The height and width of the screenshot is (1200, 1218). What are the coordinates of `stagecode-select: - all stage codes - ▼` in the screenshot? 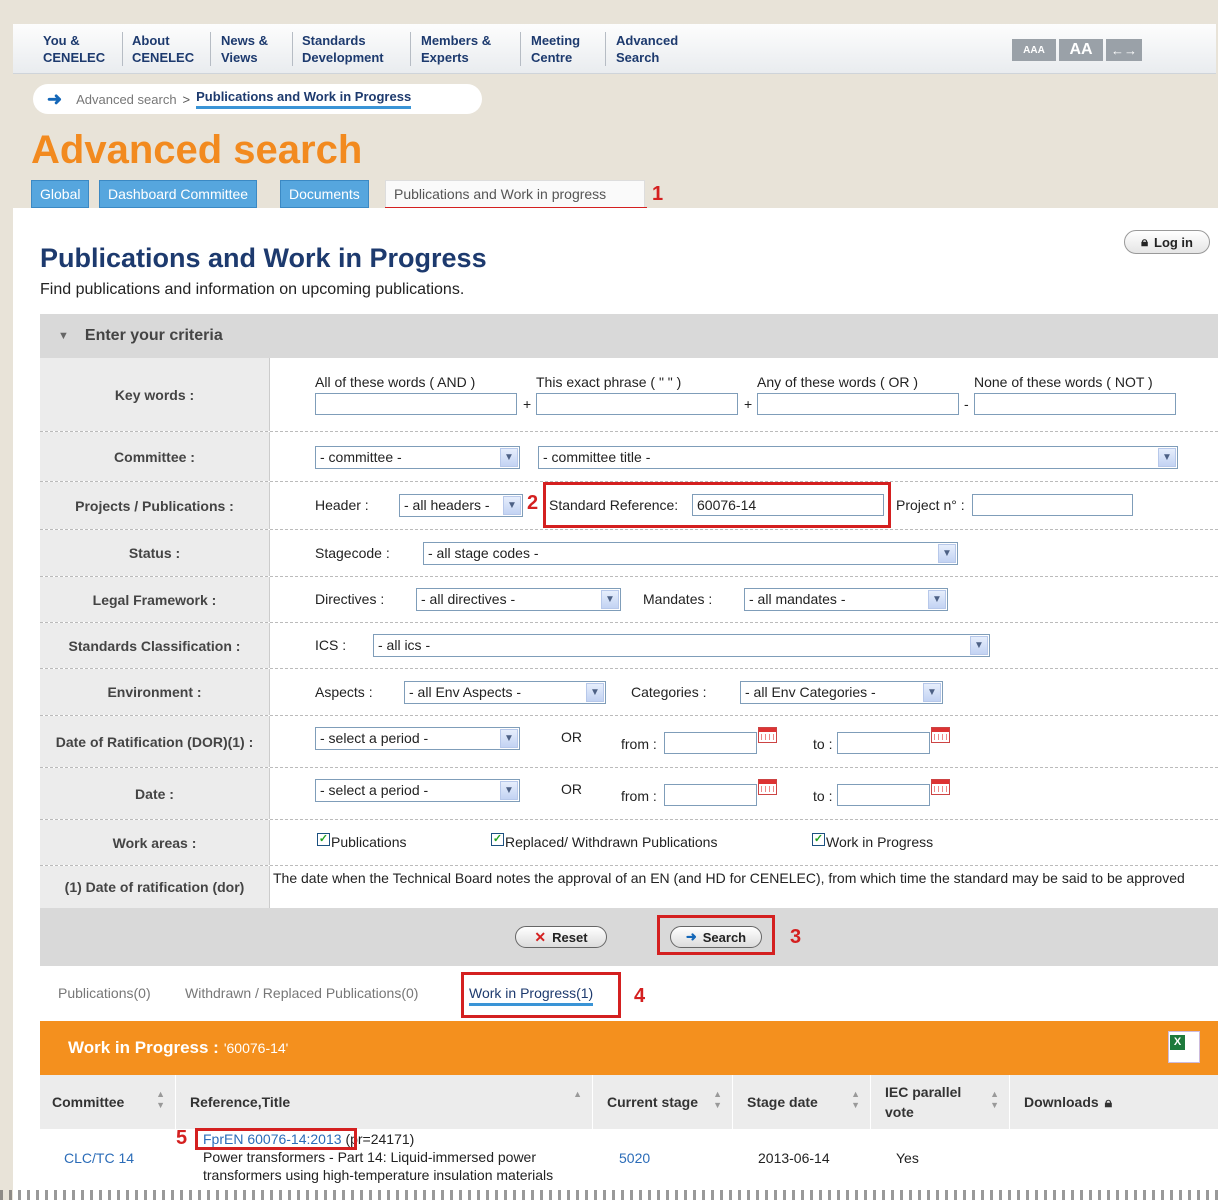 It's located at (690, 553).